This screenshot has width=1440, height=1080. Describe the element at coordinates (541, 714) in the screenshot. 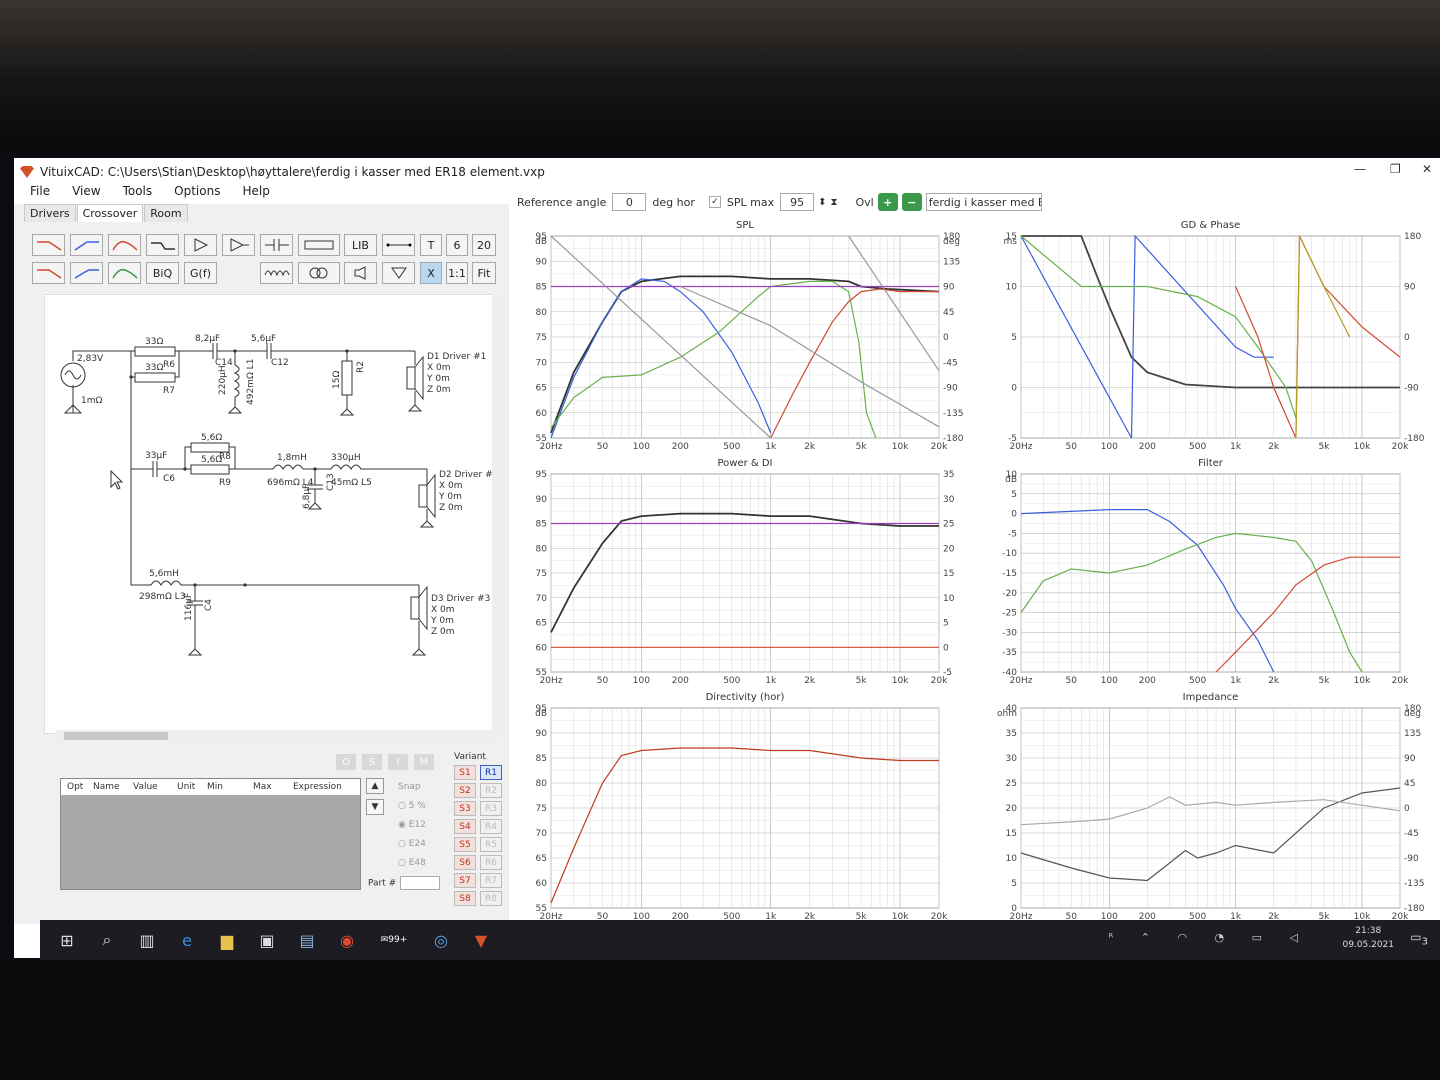

I see `y-axis-label: dB` at that location.